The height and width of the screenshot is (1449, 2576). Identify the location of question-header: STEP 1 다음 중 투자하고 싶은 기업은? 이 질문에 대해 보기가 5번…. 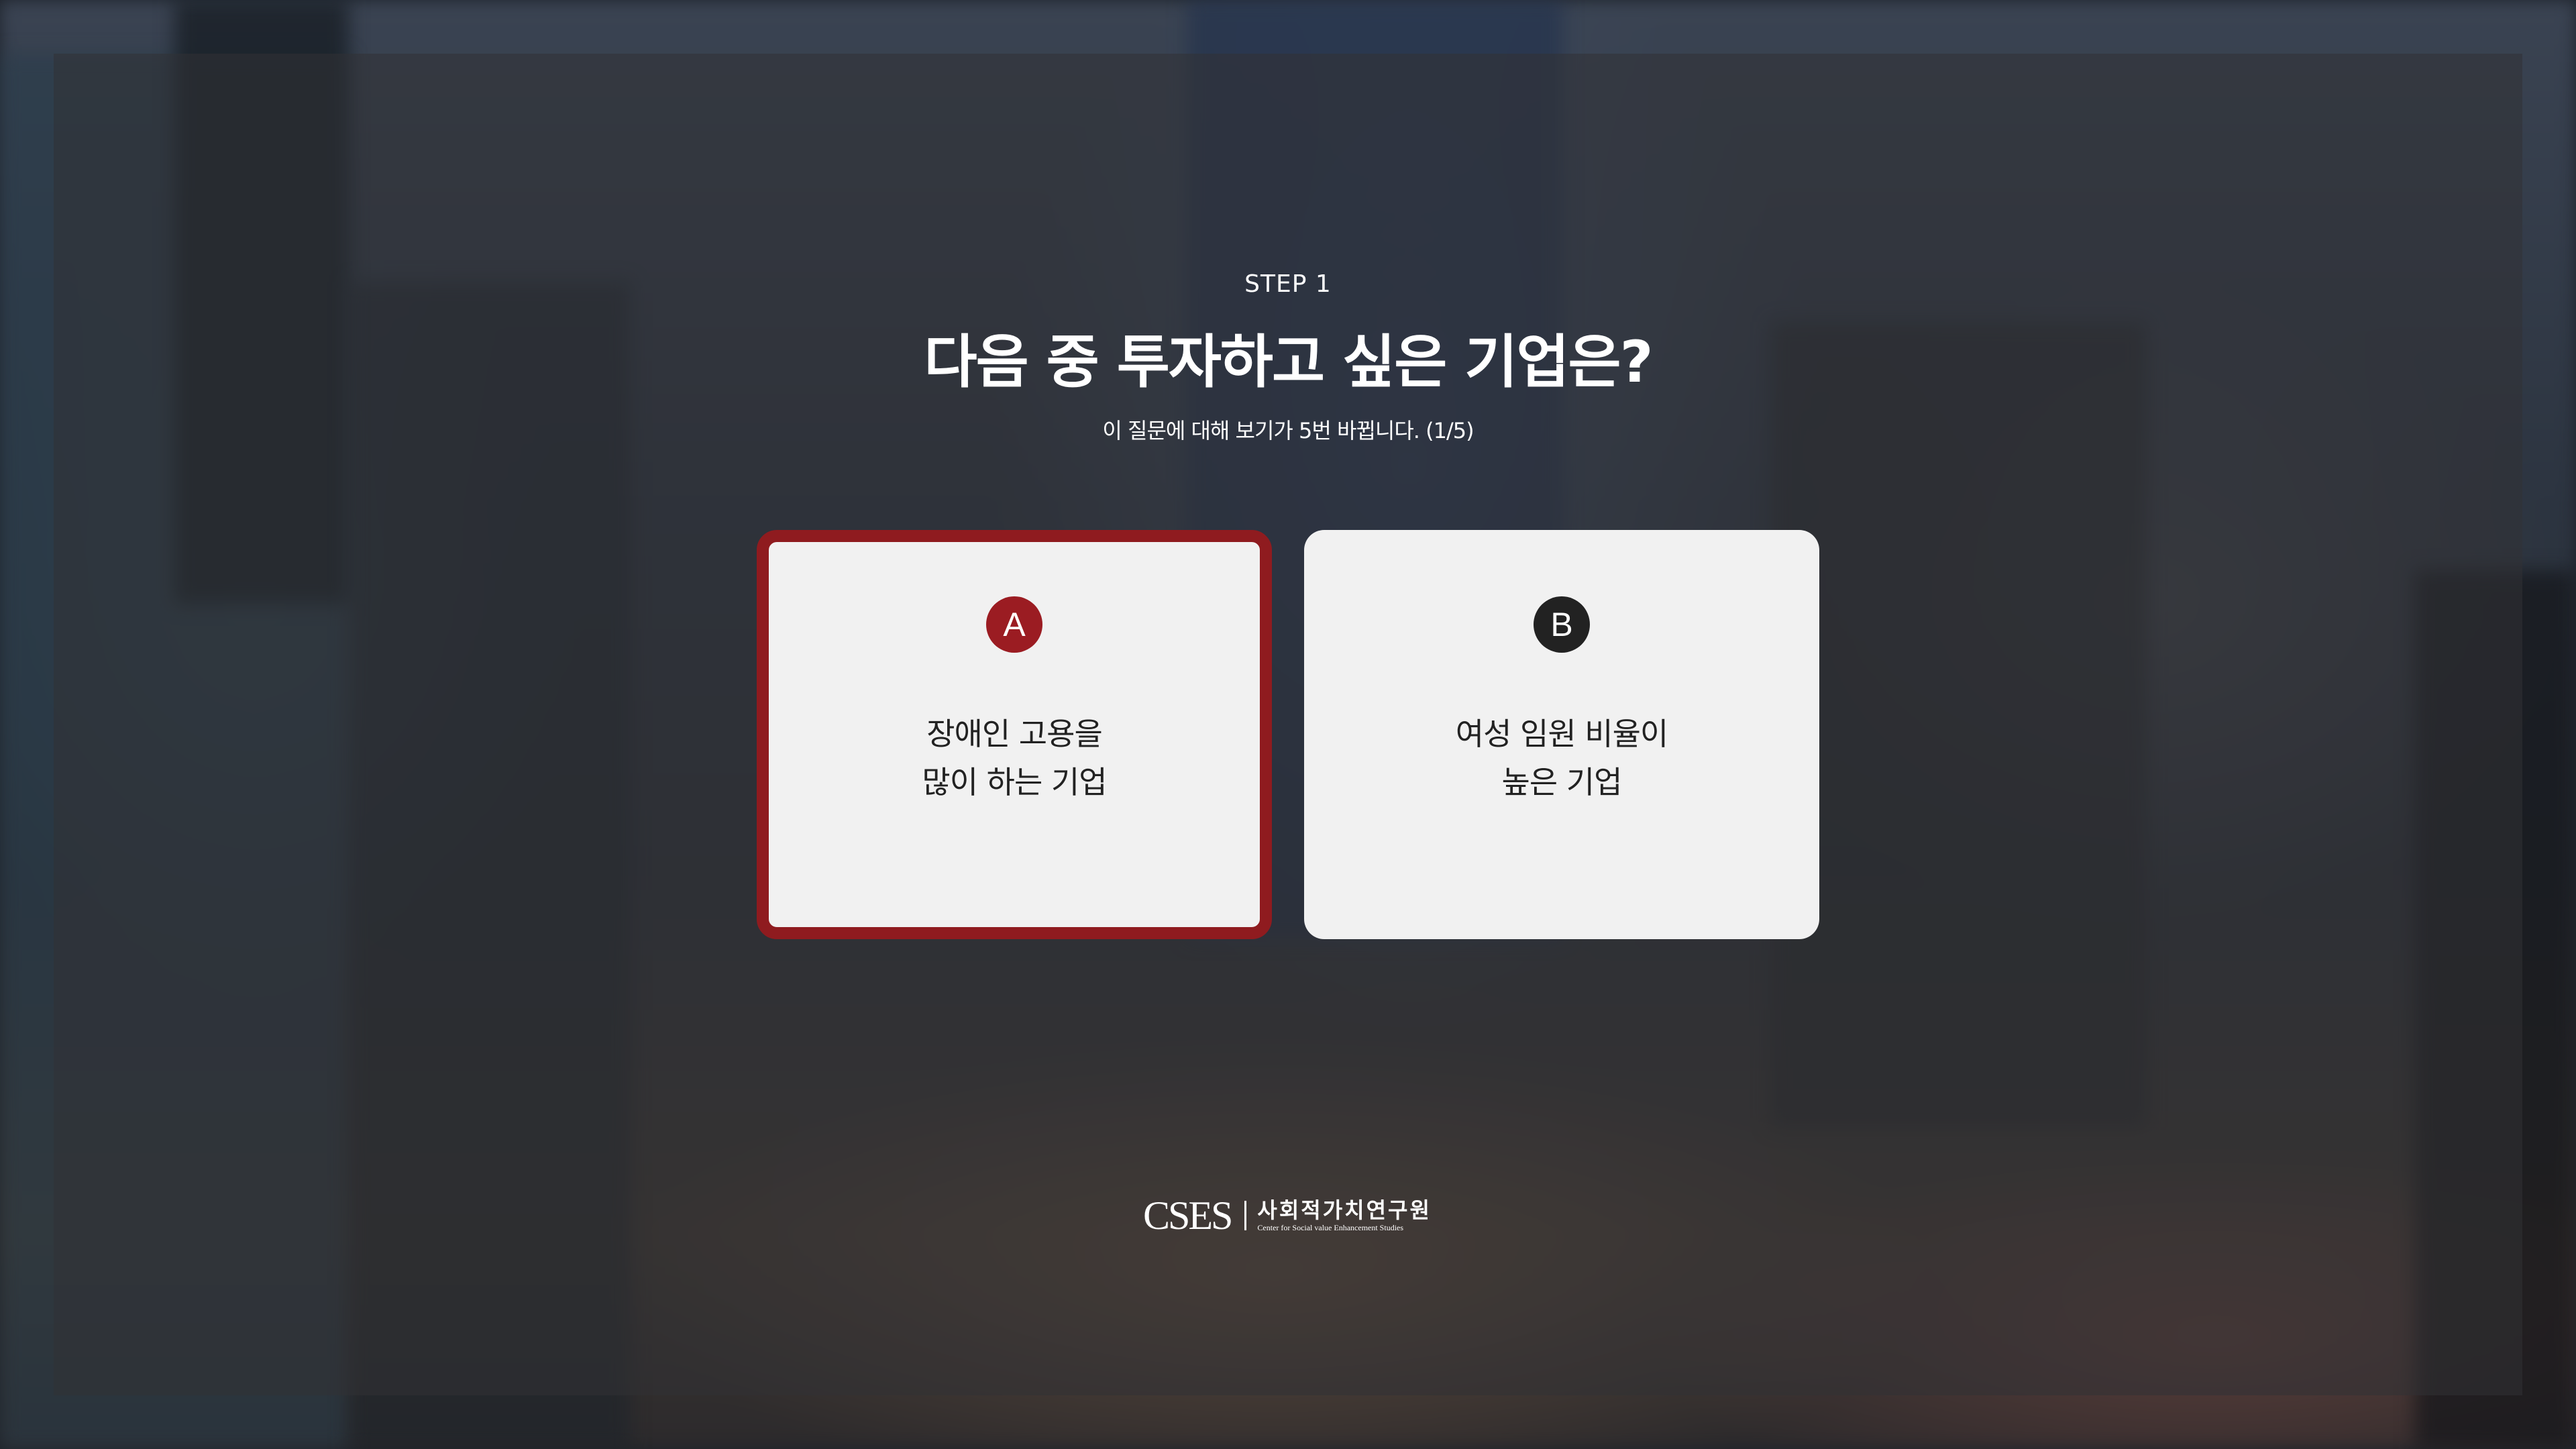
(1288, 356).